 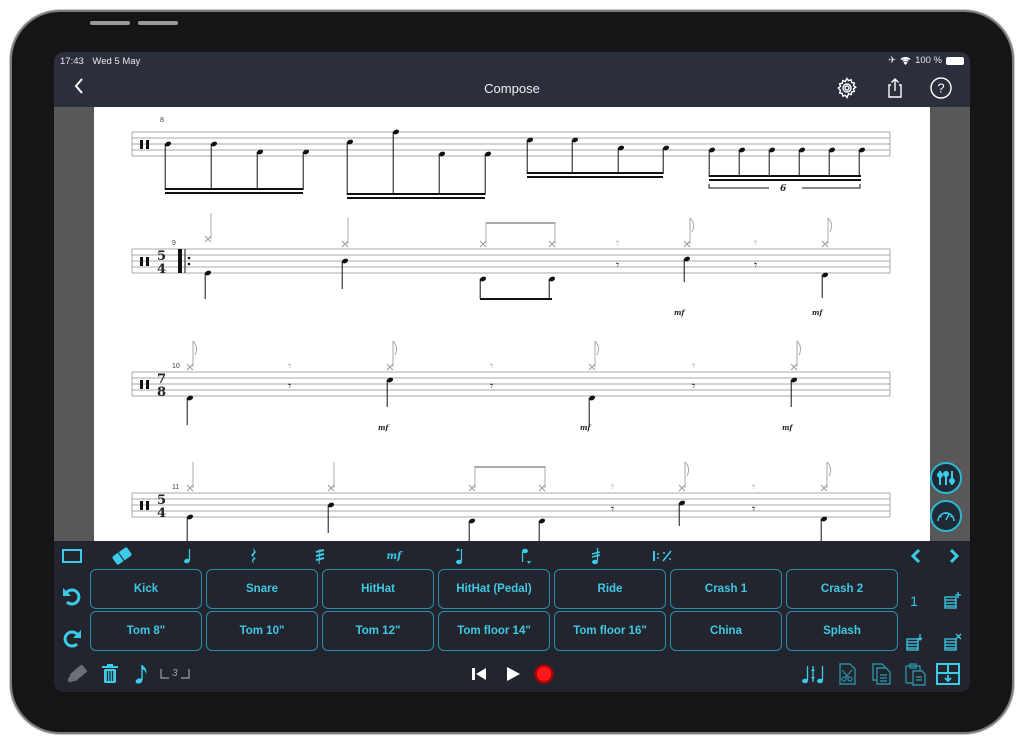 I want to click on drum-pad-hithat: HitHat, so click(x=378, y=589).